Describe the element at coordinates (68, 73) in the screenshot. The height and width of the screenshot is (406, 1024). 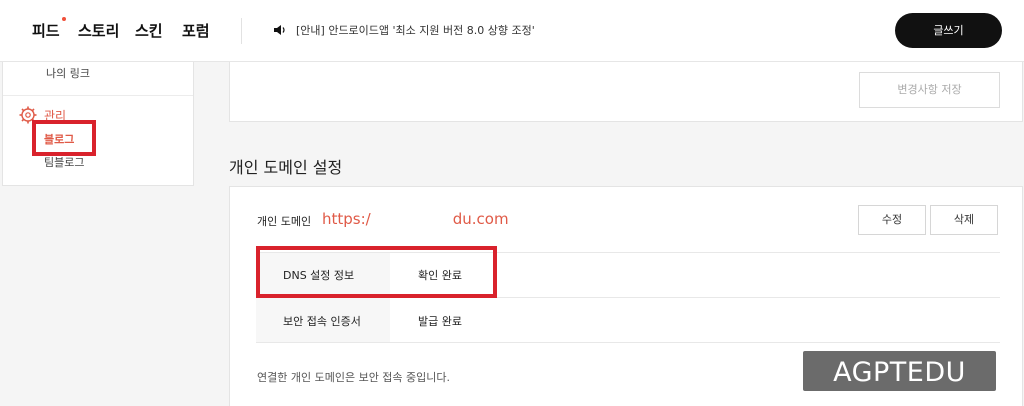
I see `sidebar-item-my-link: 나의 링크` at that location.